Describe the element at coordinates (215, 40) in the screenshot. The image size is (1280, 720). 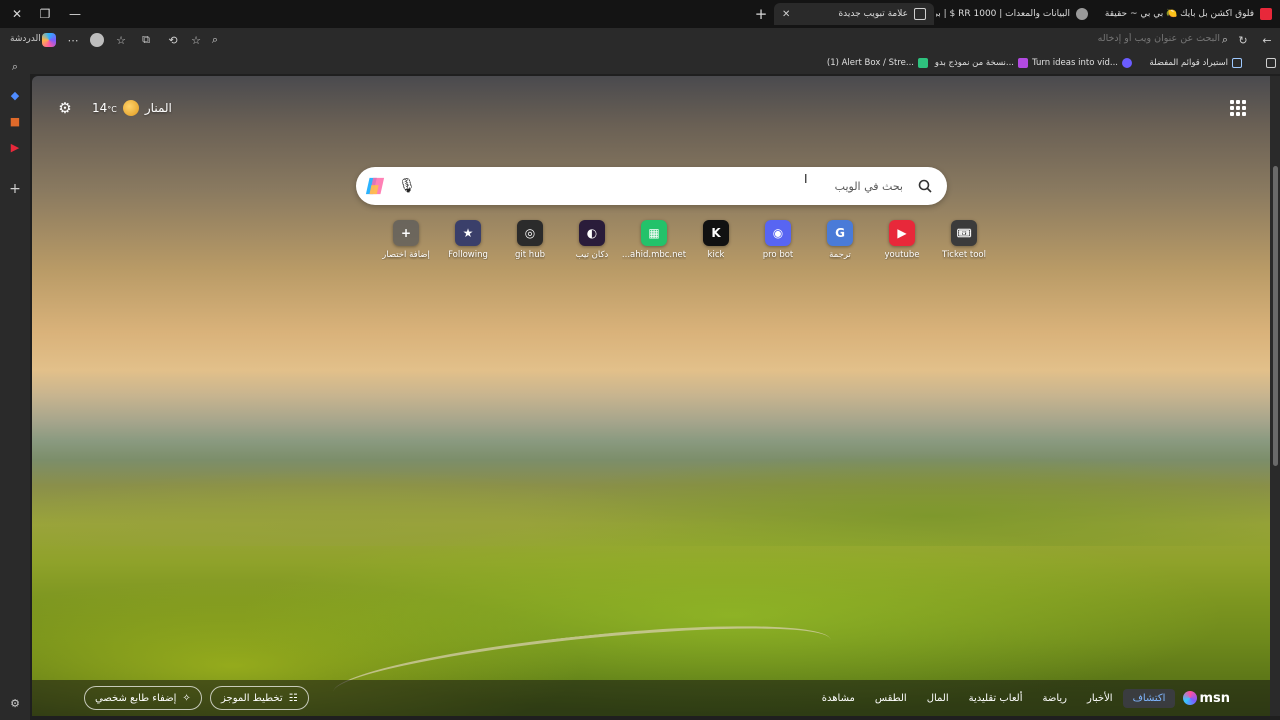
I see `read-aloud-icon: ⌕` at that location.